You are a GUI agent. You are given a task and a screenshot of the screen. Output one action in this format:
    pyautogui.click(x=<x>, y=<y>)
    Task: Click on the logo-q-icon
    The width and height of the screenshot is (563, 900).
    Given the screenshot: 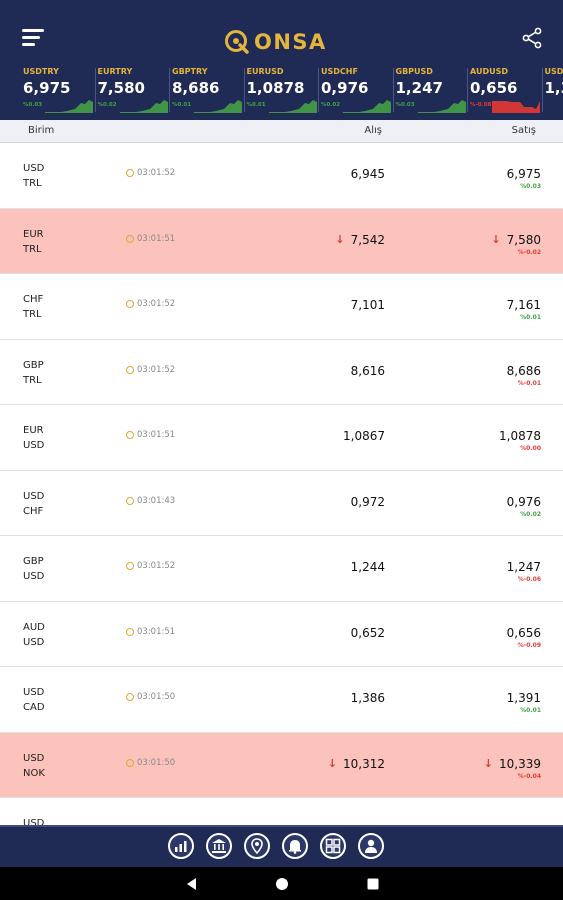 What is the action you would take?
    pyautogui.click(x=237, y=42)
    